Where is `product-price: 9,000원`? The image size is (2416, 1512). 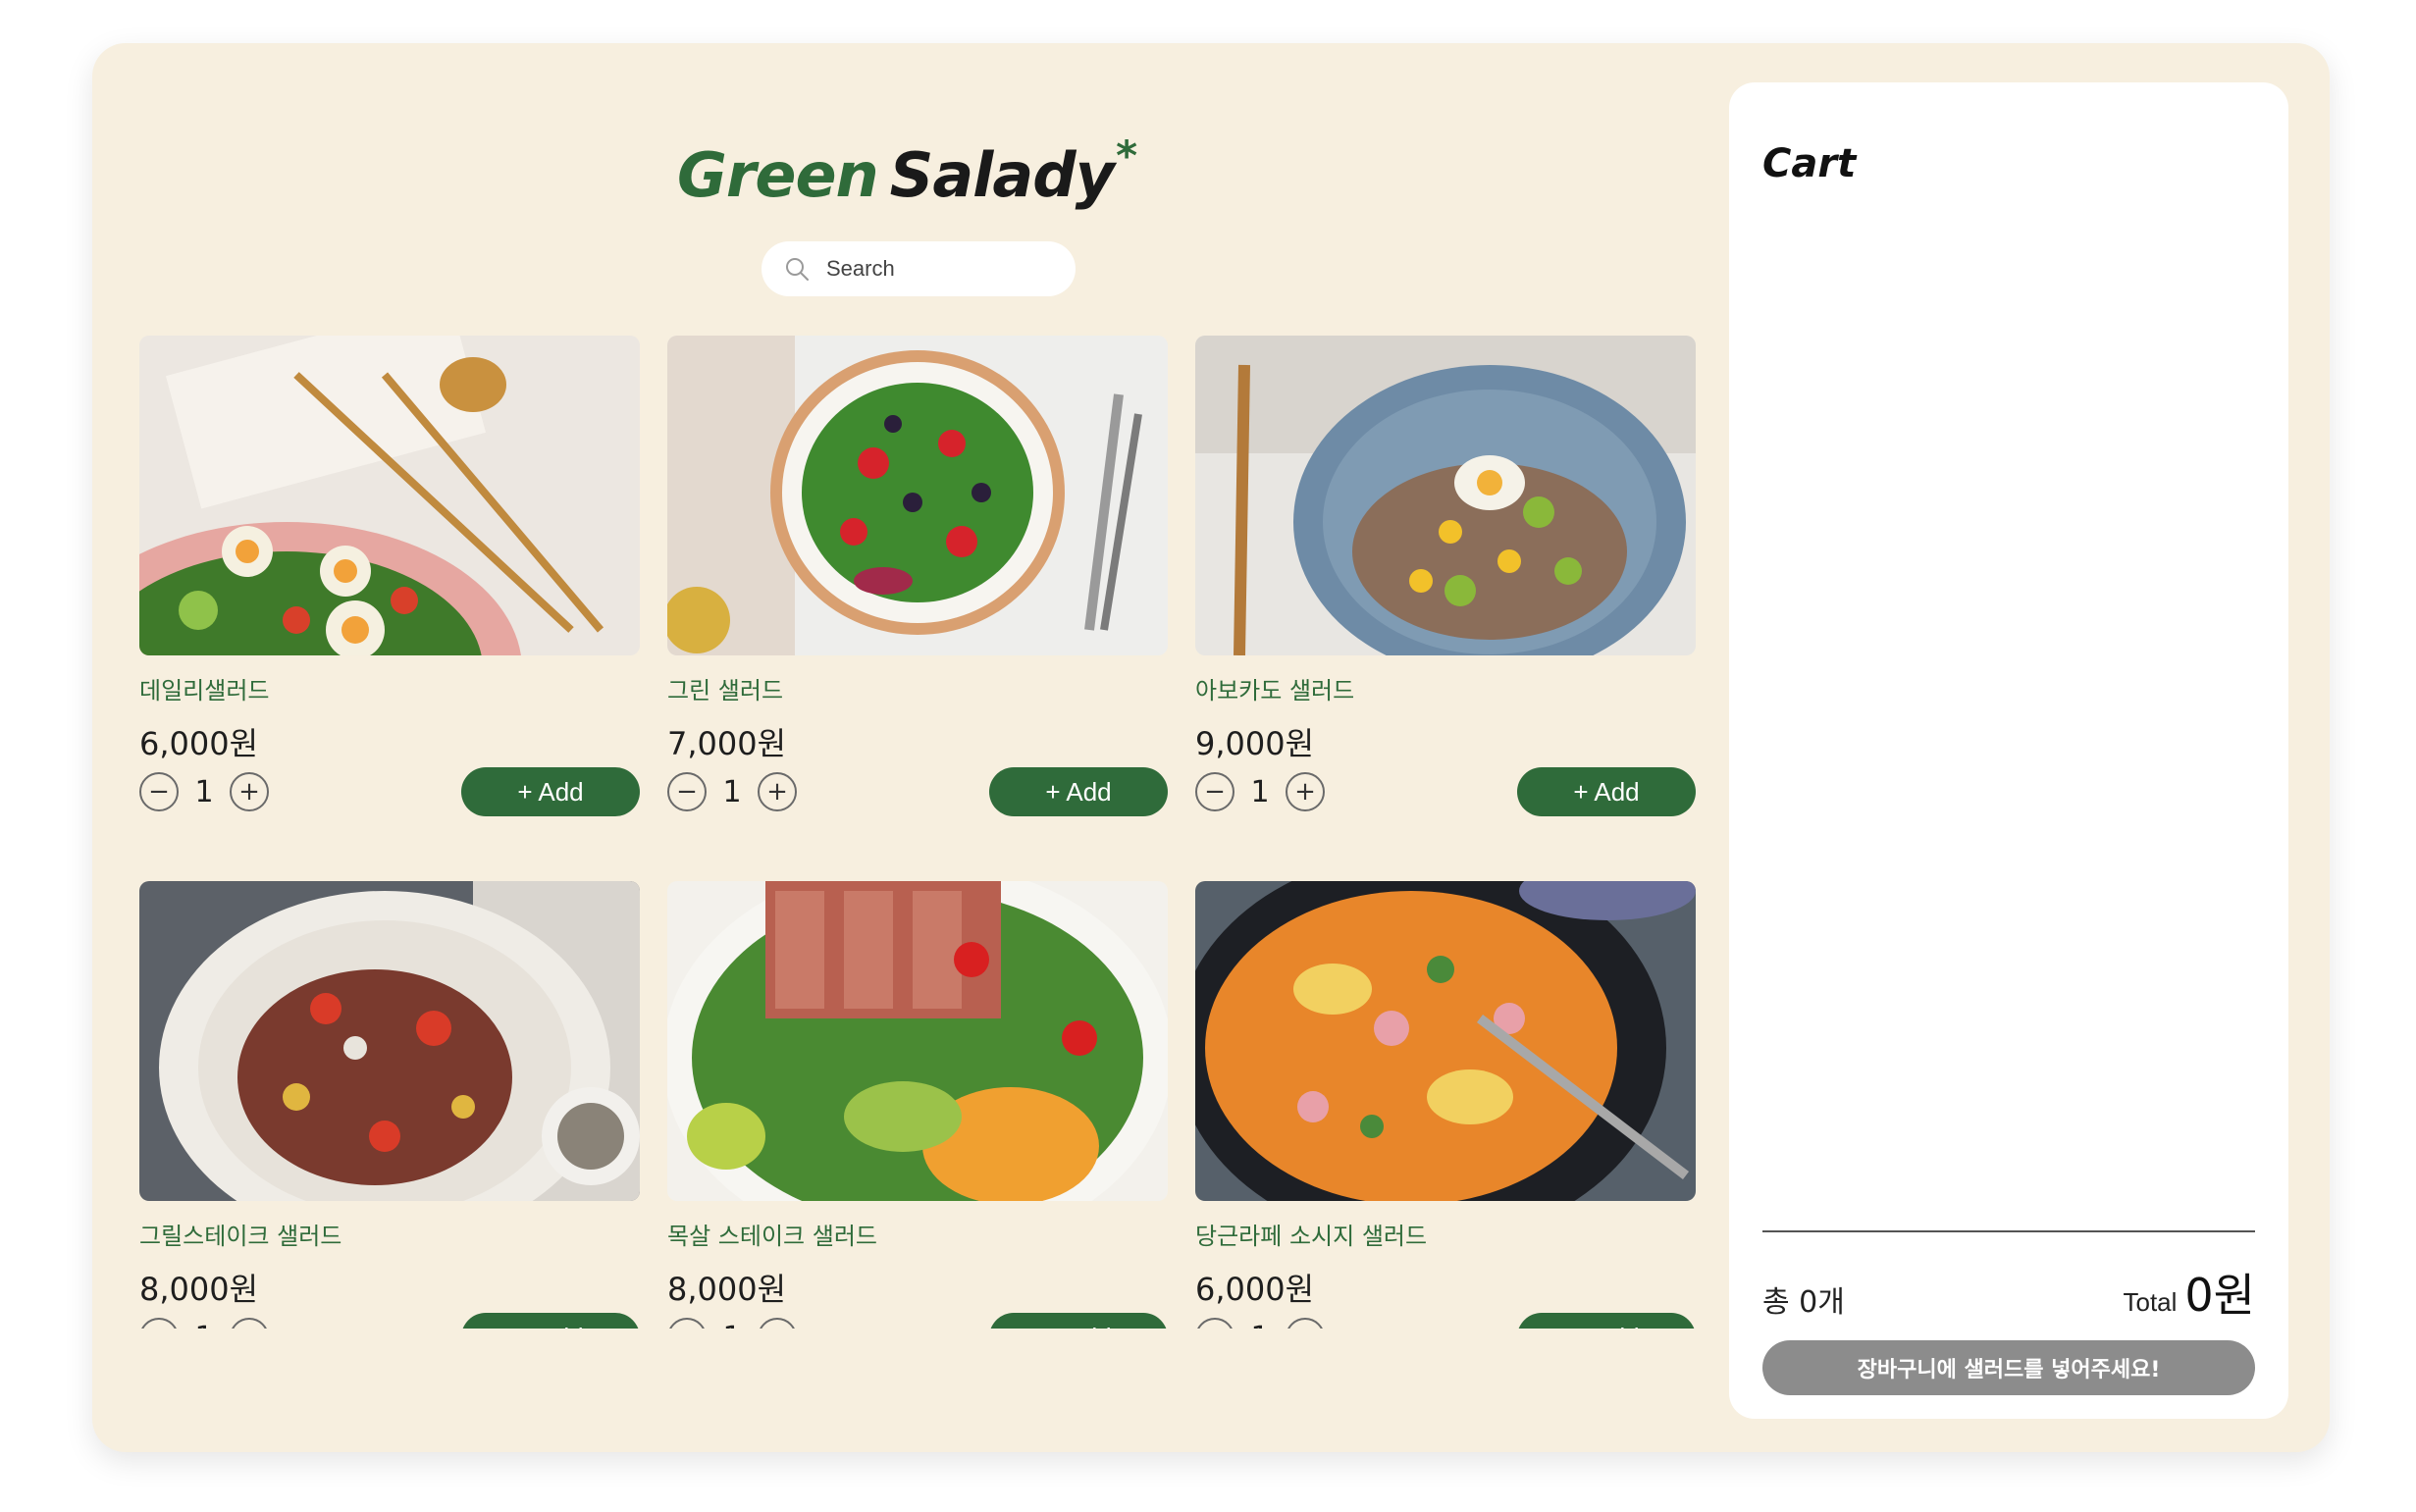
product-price: 9,000원 is located at coordinates (1255, 743).